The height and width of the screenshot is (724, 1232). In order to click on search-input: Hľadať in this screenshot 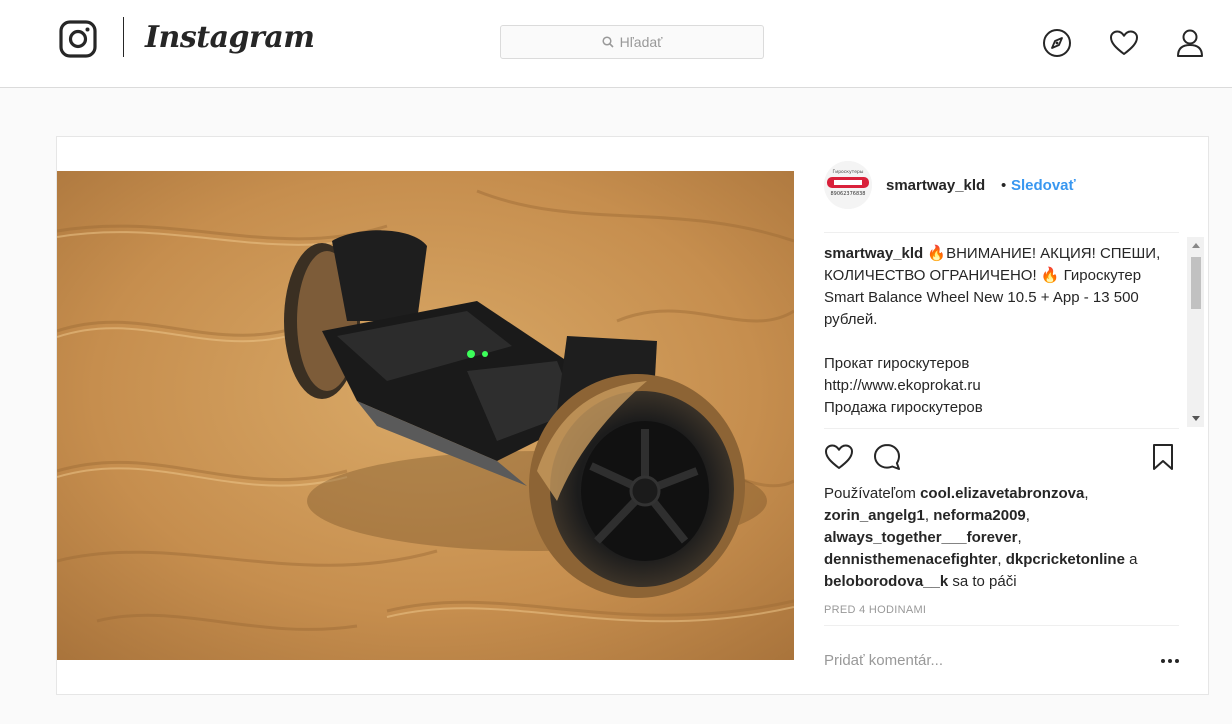, I will do `click(632, 42)`.